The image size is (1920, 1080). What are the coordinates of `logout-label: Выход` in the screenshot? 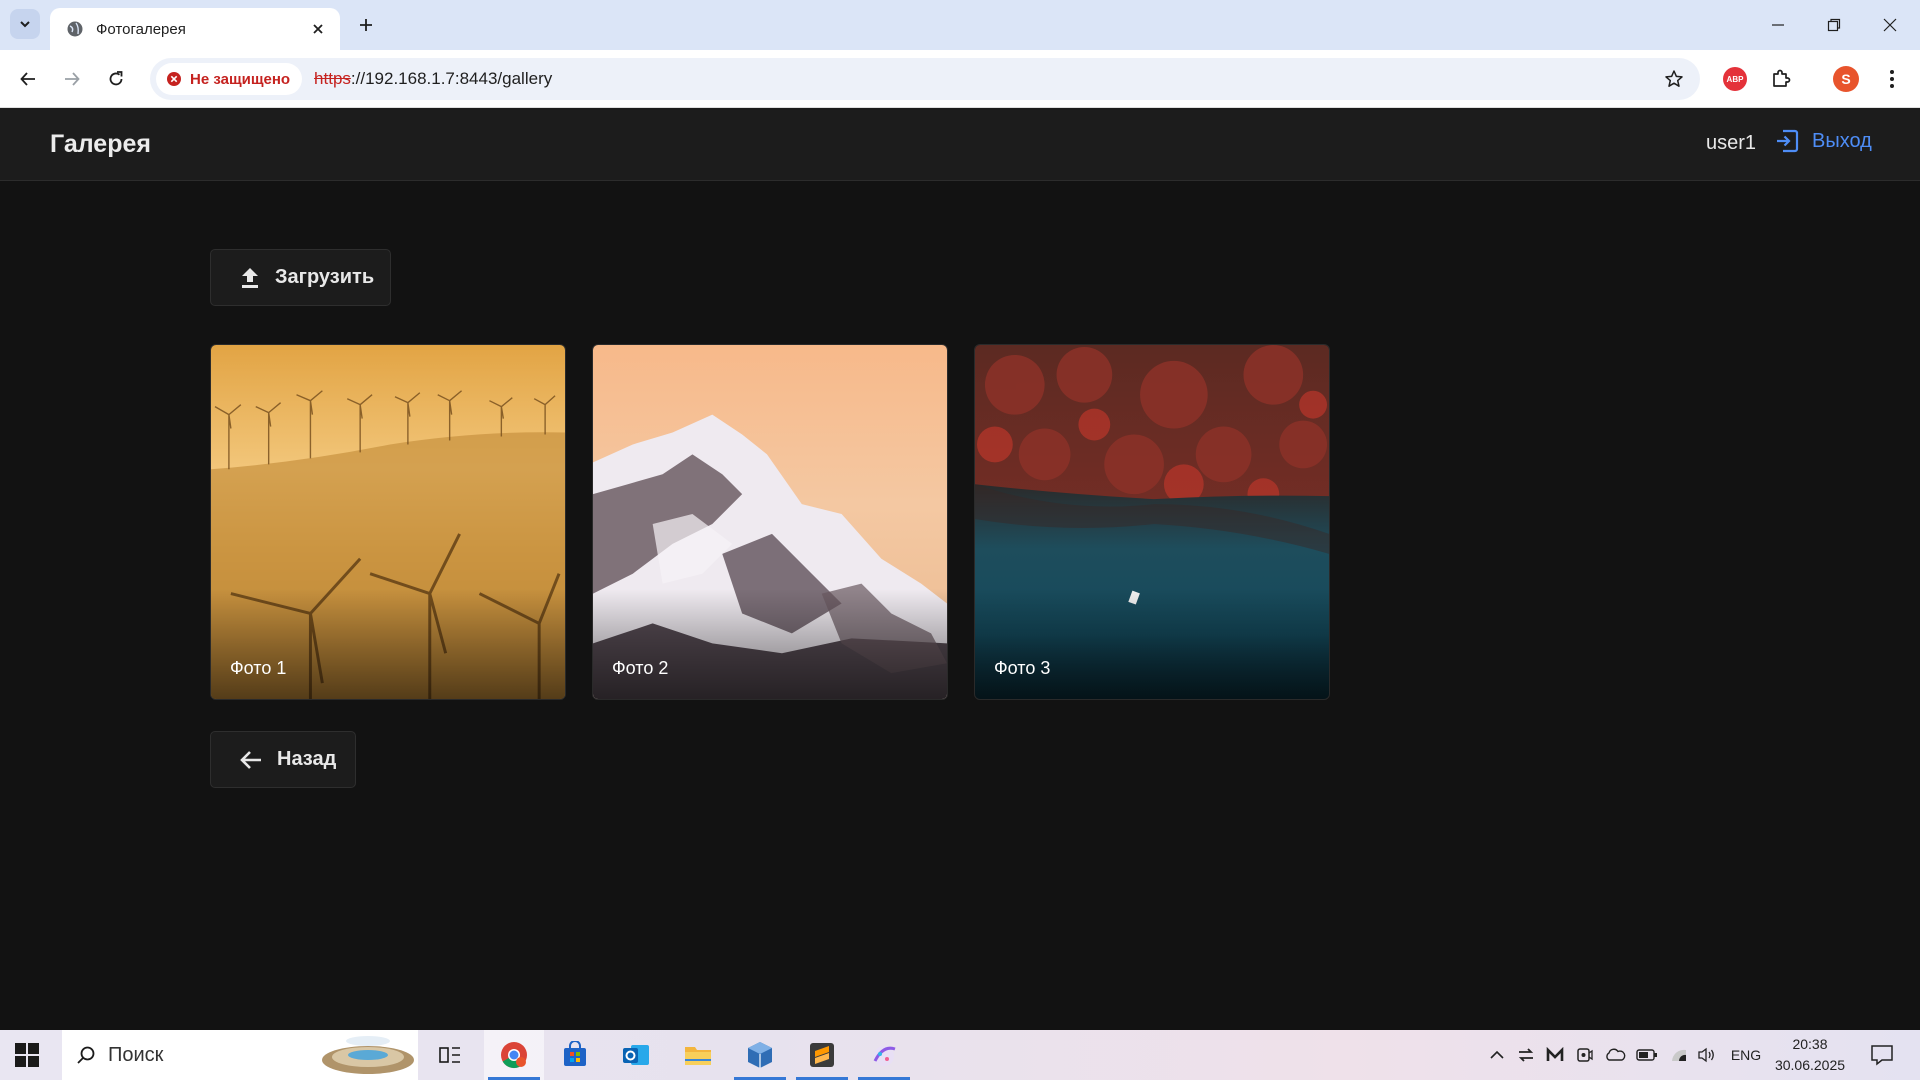 It's located at (1842, 140).